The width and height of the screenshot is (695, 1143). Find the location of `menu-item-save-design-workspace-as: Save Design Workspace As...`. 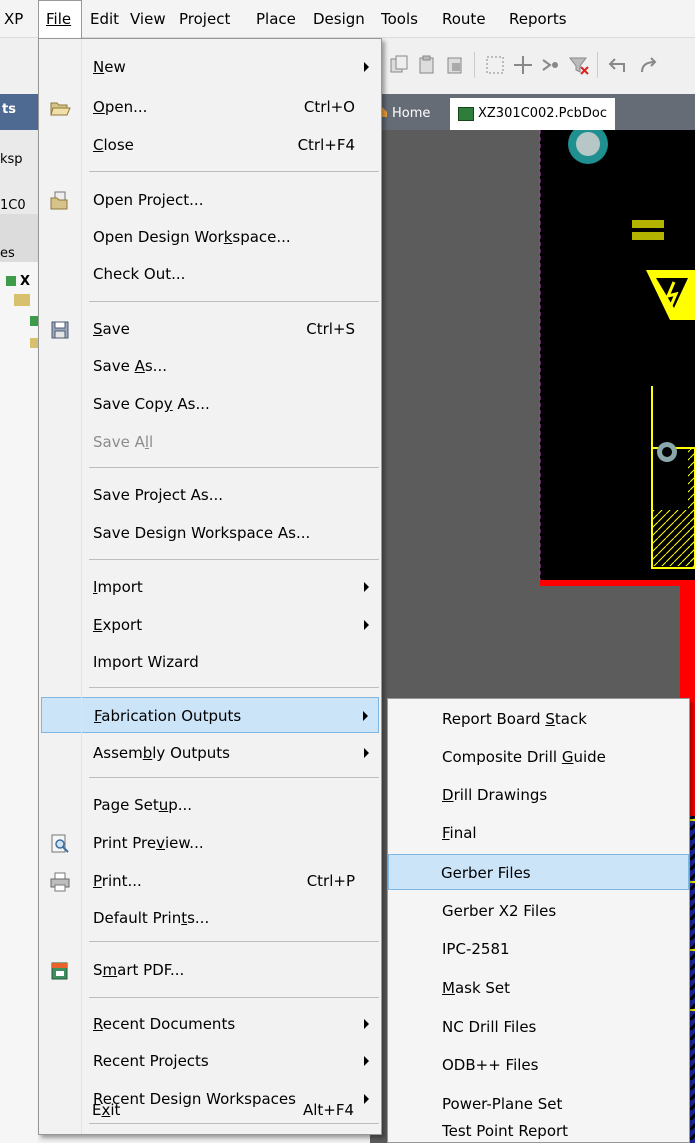

menu-item-save-design-workspace-as: Save Design Workspace As... is located at coordinates (210, 533).